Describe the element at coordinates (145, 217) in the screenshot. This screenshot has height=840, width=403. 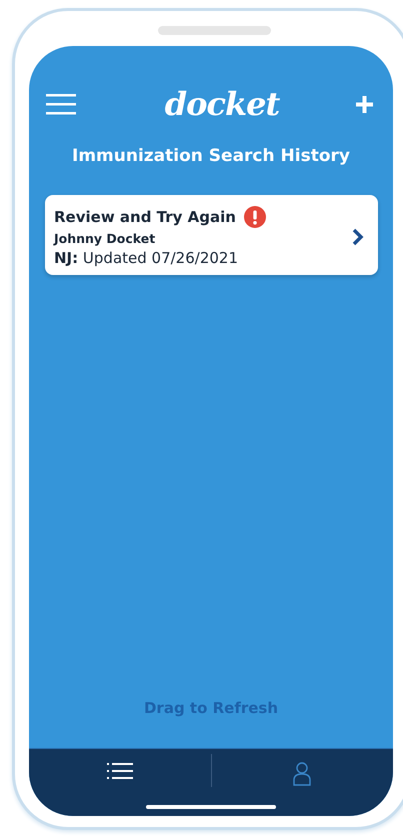
I see `record-status: Review and Try Again` at that location.